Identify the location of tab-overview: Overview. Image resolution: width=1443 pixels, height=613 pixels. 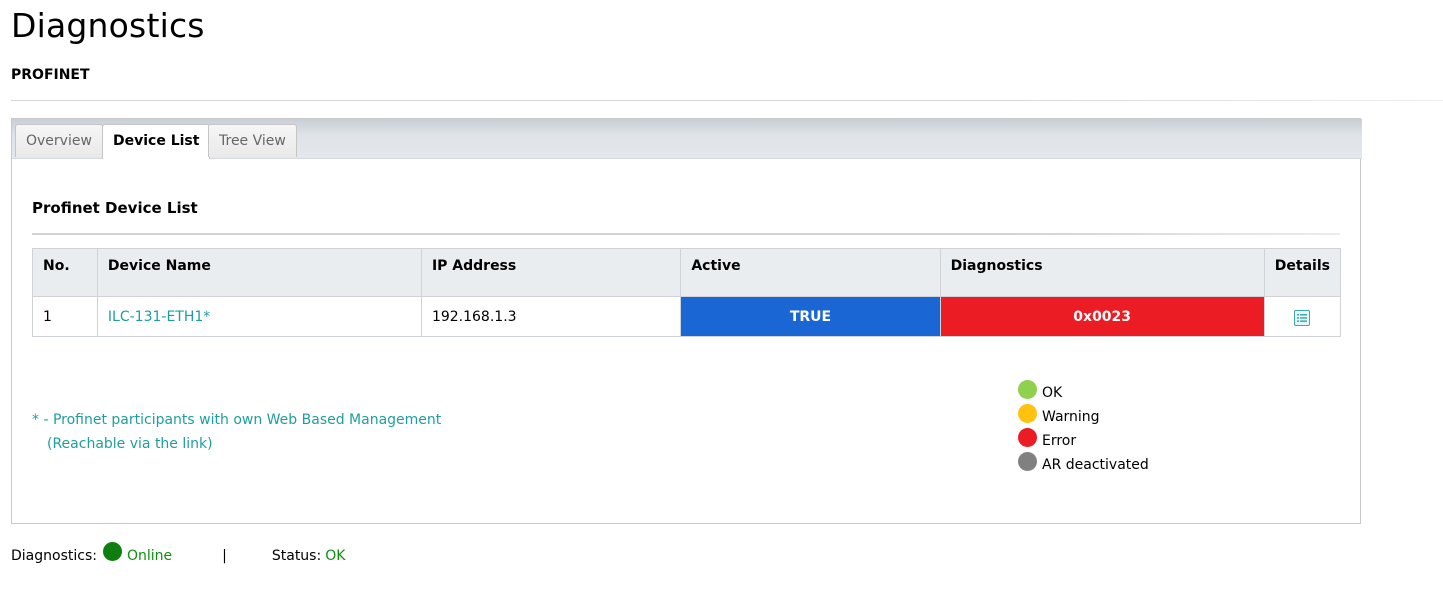
(59, 140).